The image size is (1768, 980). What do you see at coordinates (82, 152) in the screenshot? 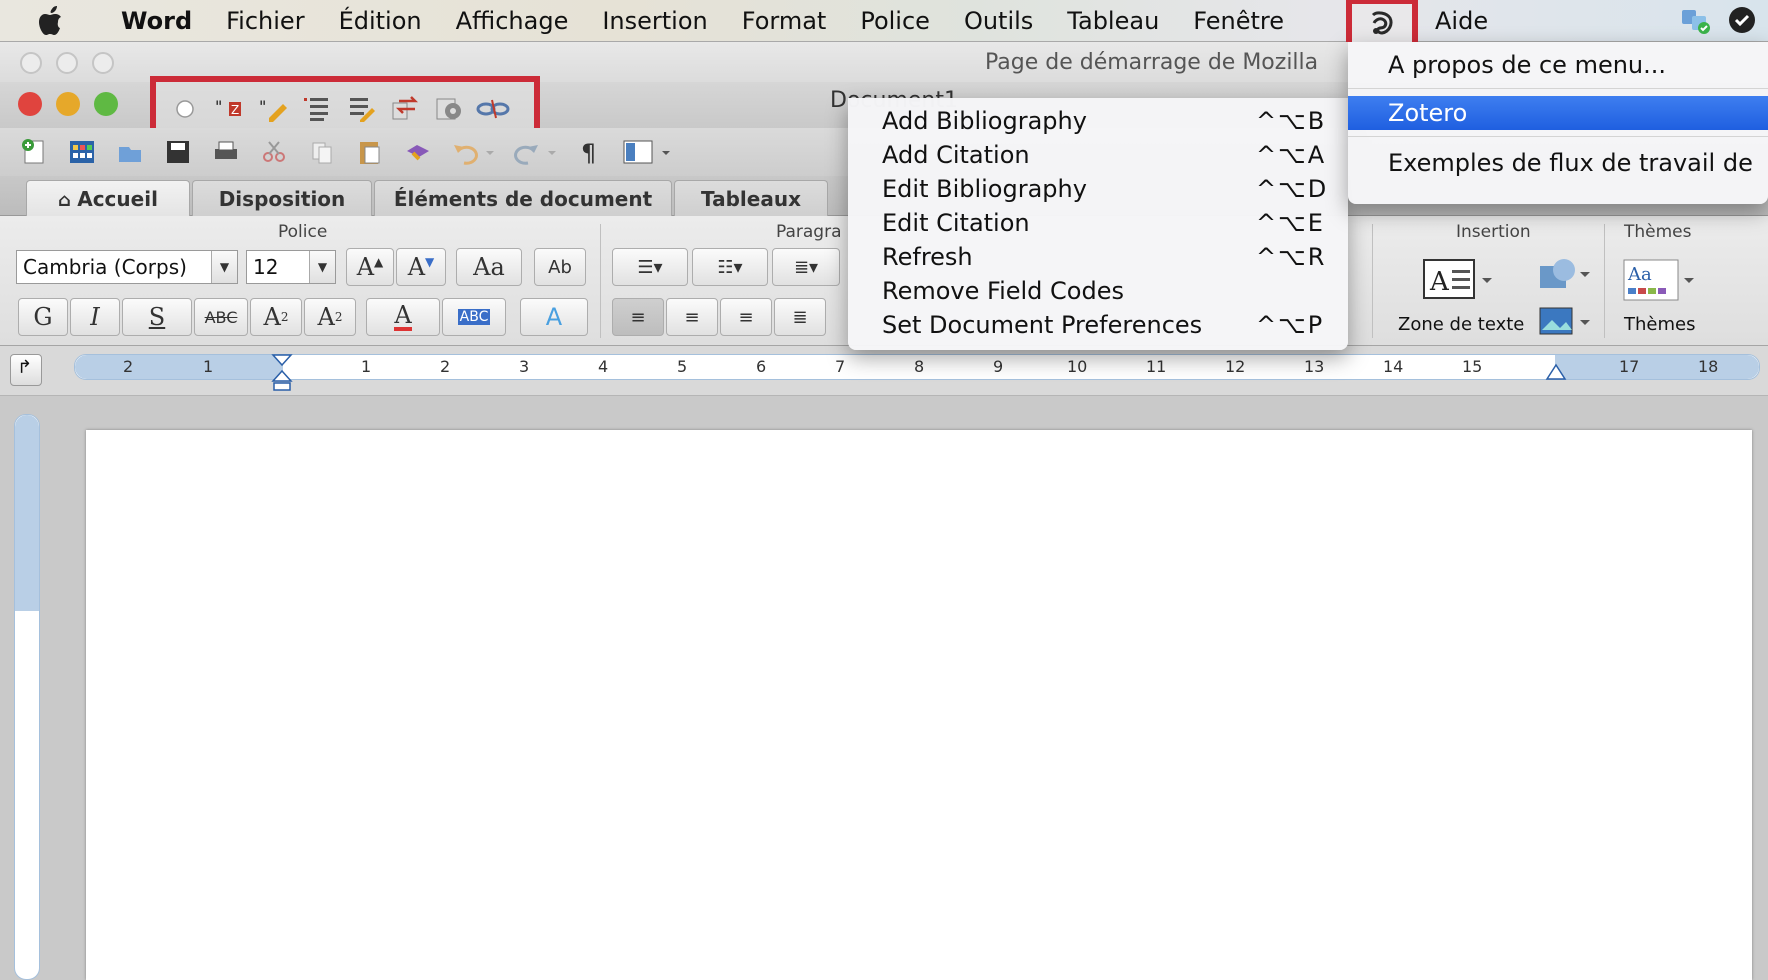
I see `gallery-icon` at bounding box center [82, 152].